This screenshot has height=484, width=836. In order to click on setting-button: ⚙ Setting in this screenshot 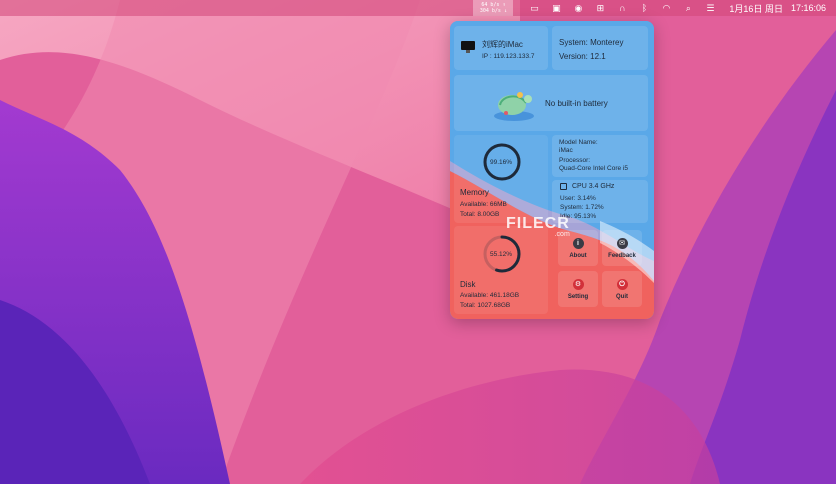, I will do `click(578, 289)`.